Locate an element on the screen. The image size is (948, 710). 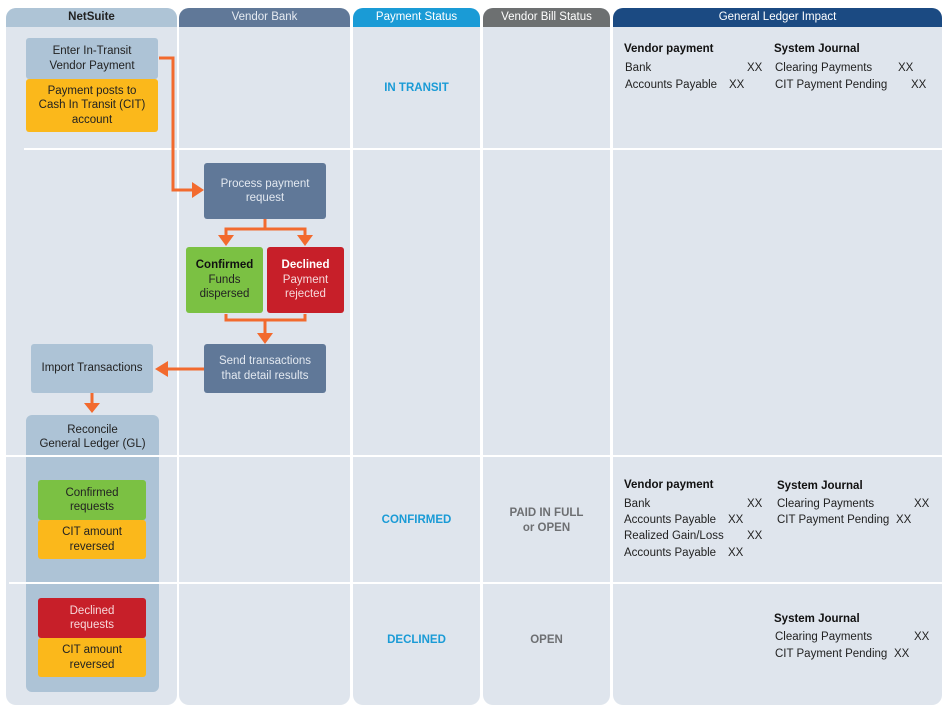
import-transactions-label: Import Transactions is located at coordinates (92, 368).